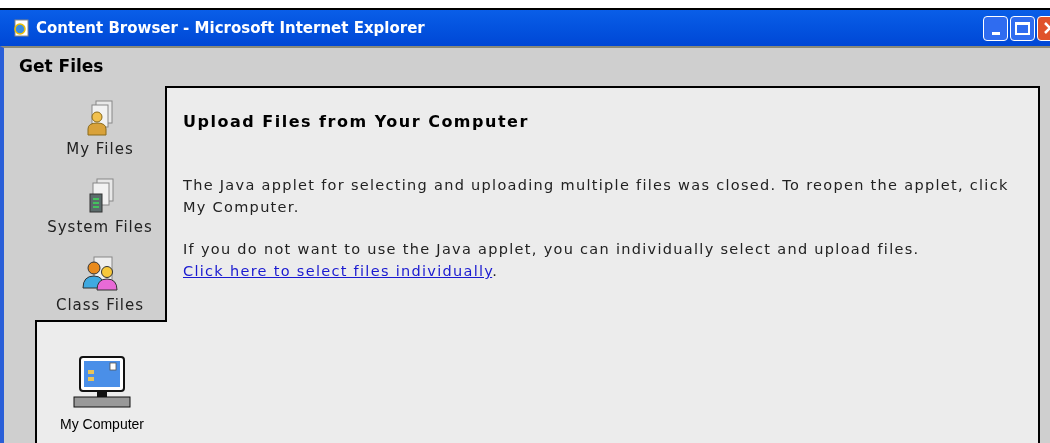 This screenshot has height=443, width=1050. I want to click on people-icon, so click(100, 273).